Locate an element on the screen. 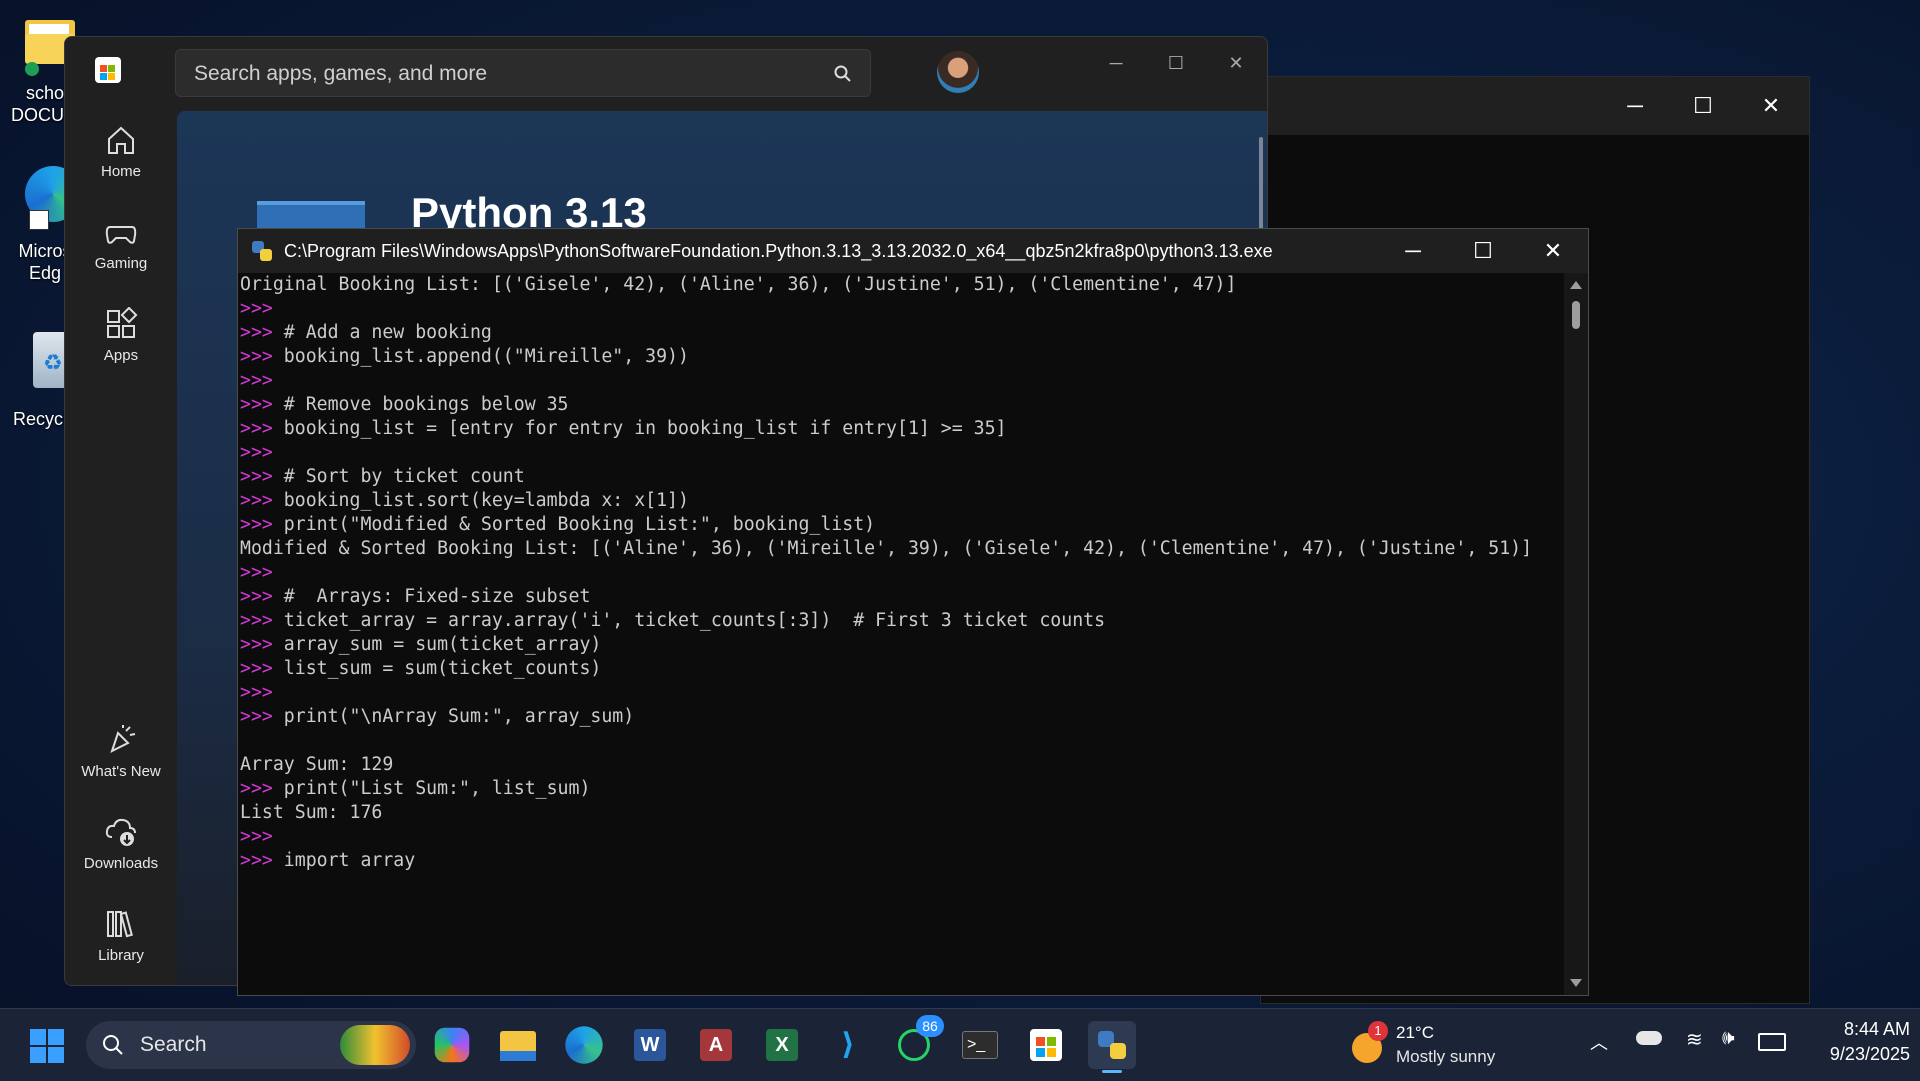  library-icon is located at coordinates (120, 924).